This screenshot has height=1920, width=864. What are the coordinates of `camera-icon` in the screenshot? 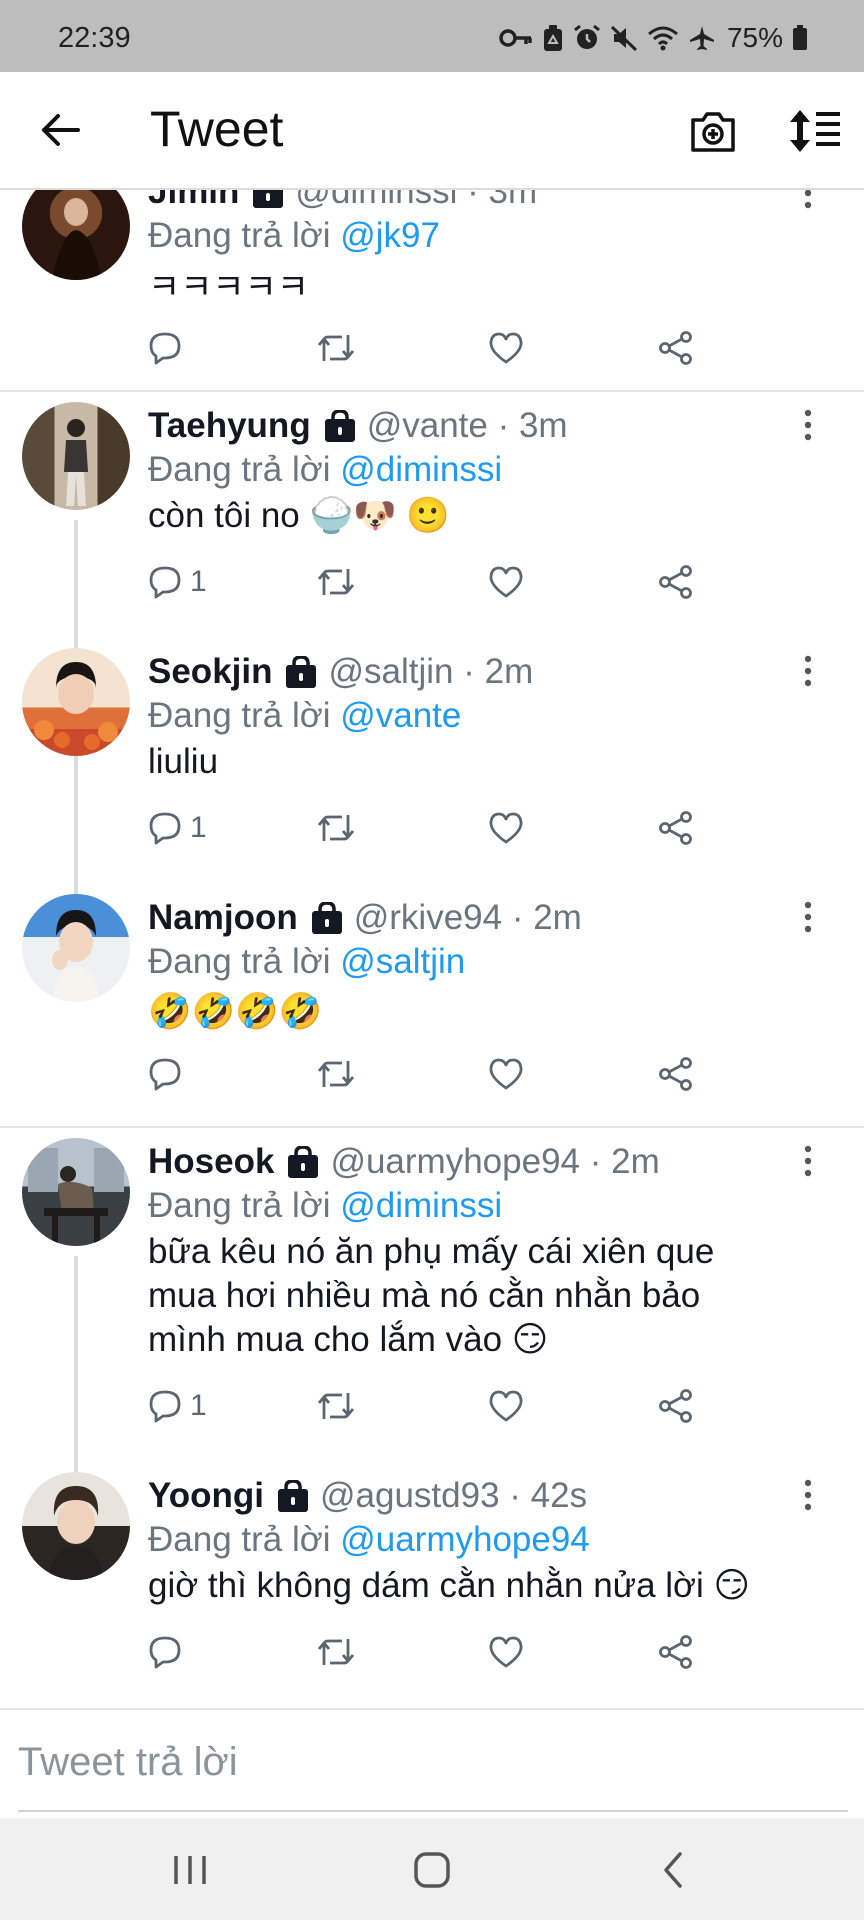 It's located at (713, 131).